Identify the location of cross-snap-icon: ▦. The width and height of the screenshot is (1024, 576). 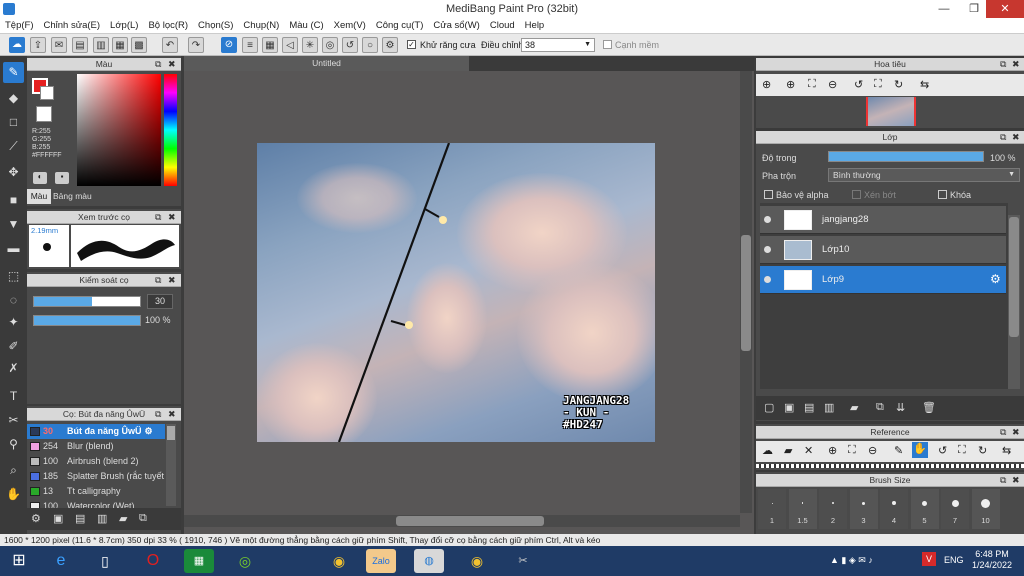
(270, 45).